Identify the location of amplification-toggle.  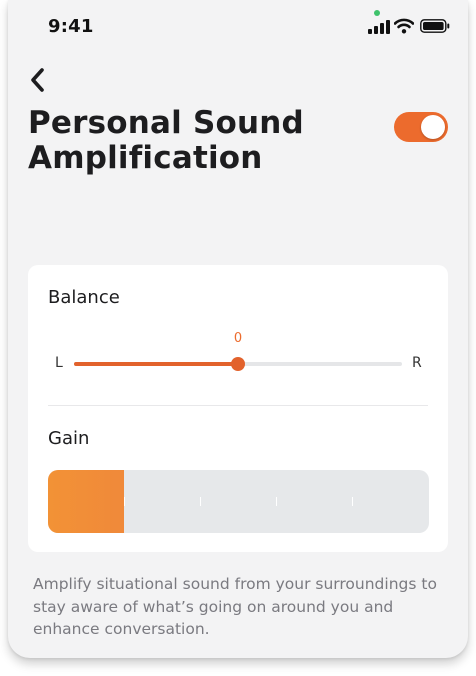
(421, 127).